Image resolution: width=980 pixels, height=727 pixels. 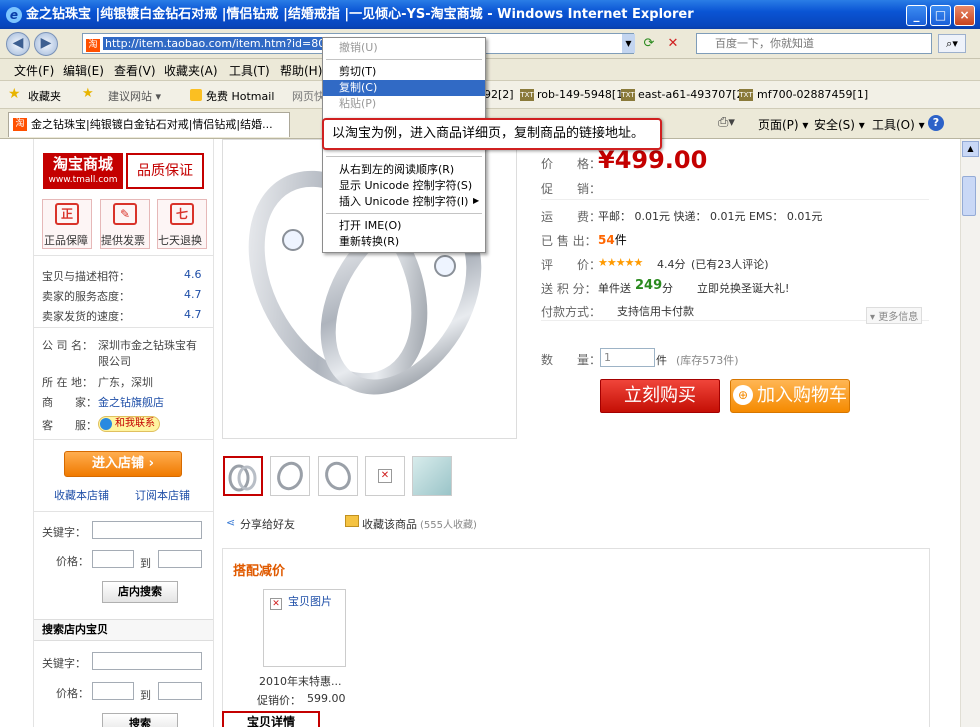 What do you see at coordinates (404, 48) in the screenshot?
I see `menu-undo: 撤销(U)` at bounding box center [404, 48].